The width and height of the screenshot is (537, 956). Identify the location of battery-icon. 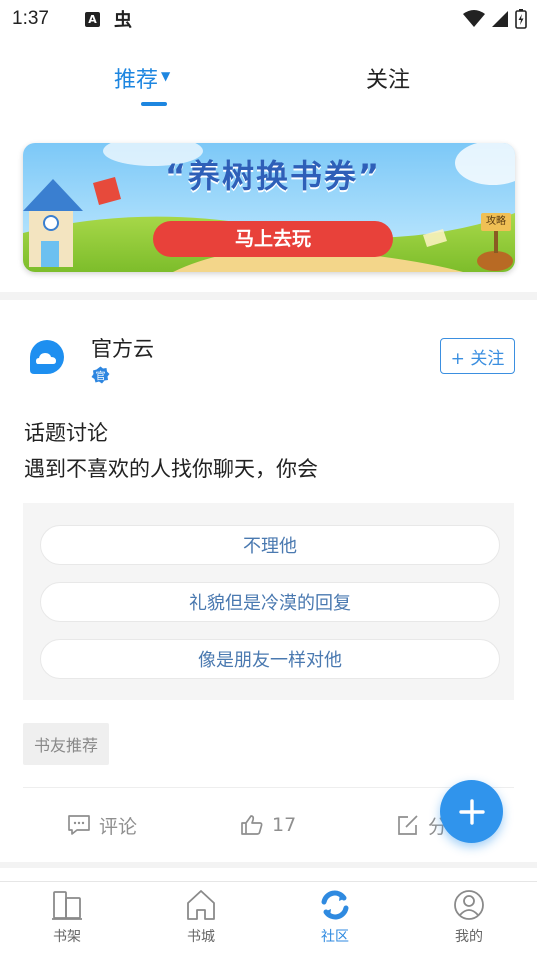
(521, 19).